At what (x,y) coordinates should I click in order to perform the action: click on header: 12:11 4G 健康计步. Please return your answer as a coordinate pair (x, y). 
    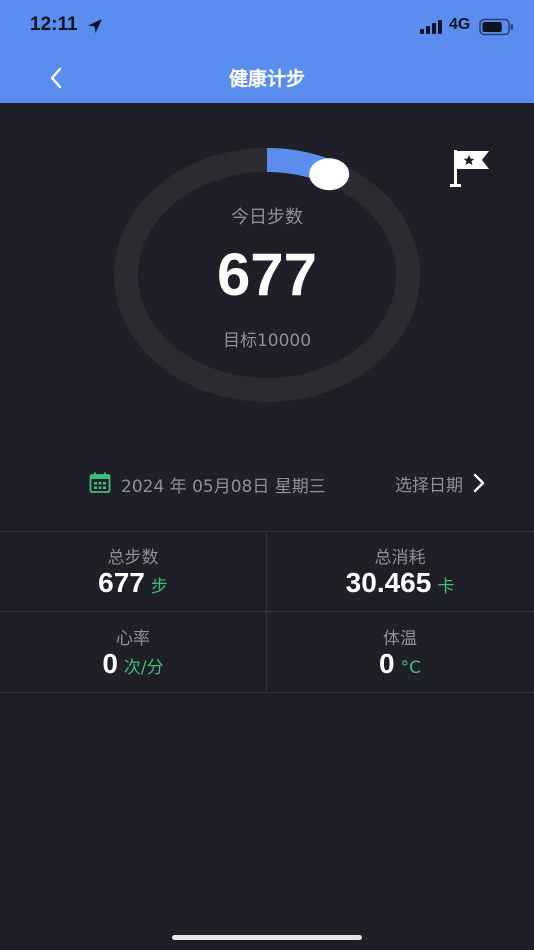
    Looking at the image, I should click on (267, 51).